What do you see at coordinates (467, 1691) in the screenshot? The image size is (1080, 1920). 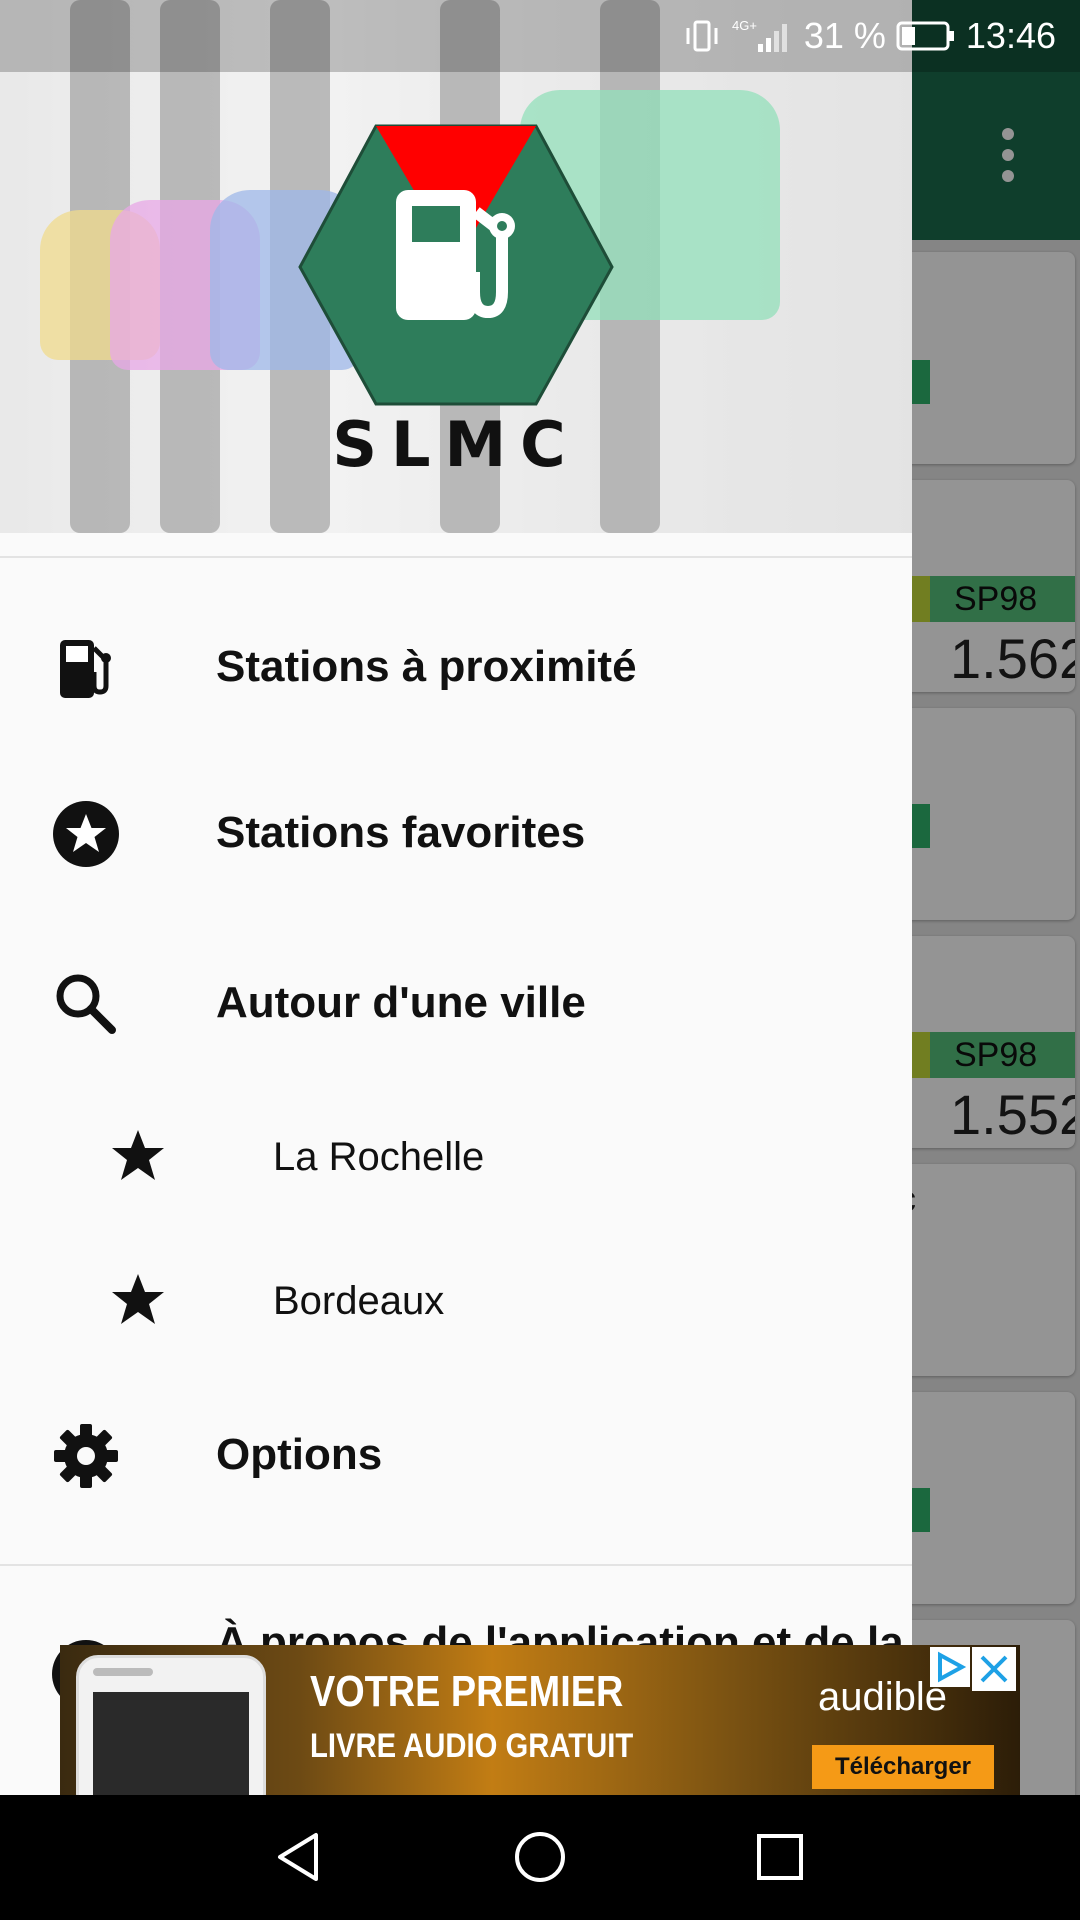 I see `ad-headline: VOTRE PREMIER` at bounding box center [467, 1691].